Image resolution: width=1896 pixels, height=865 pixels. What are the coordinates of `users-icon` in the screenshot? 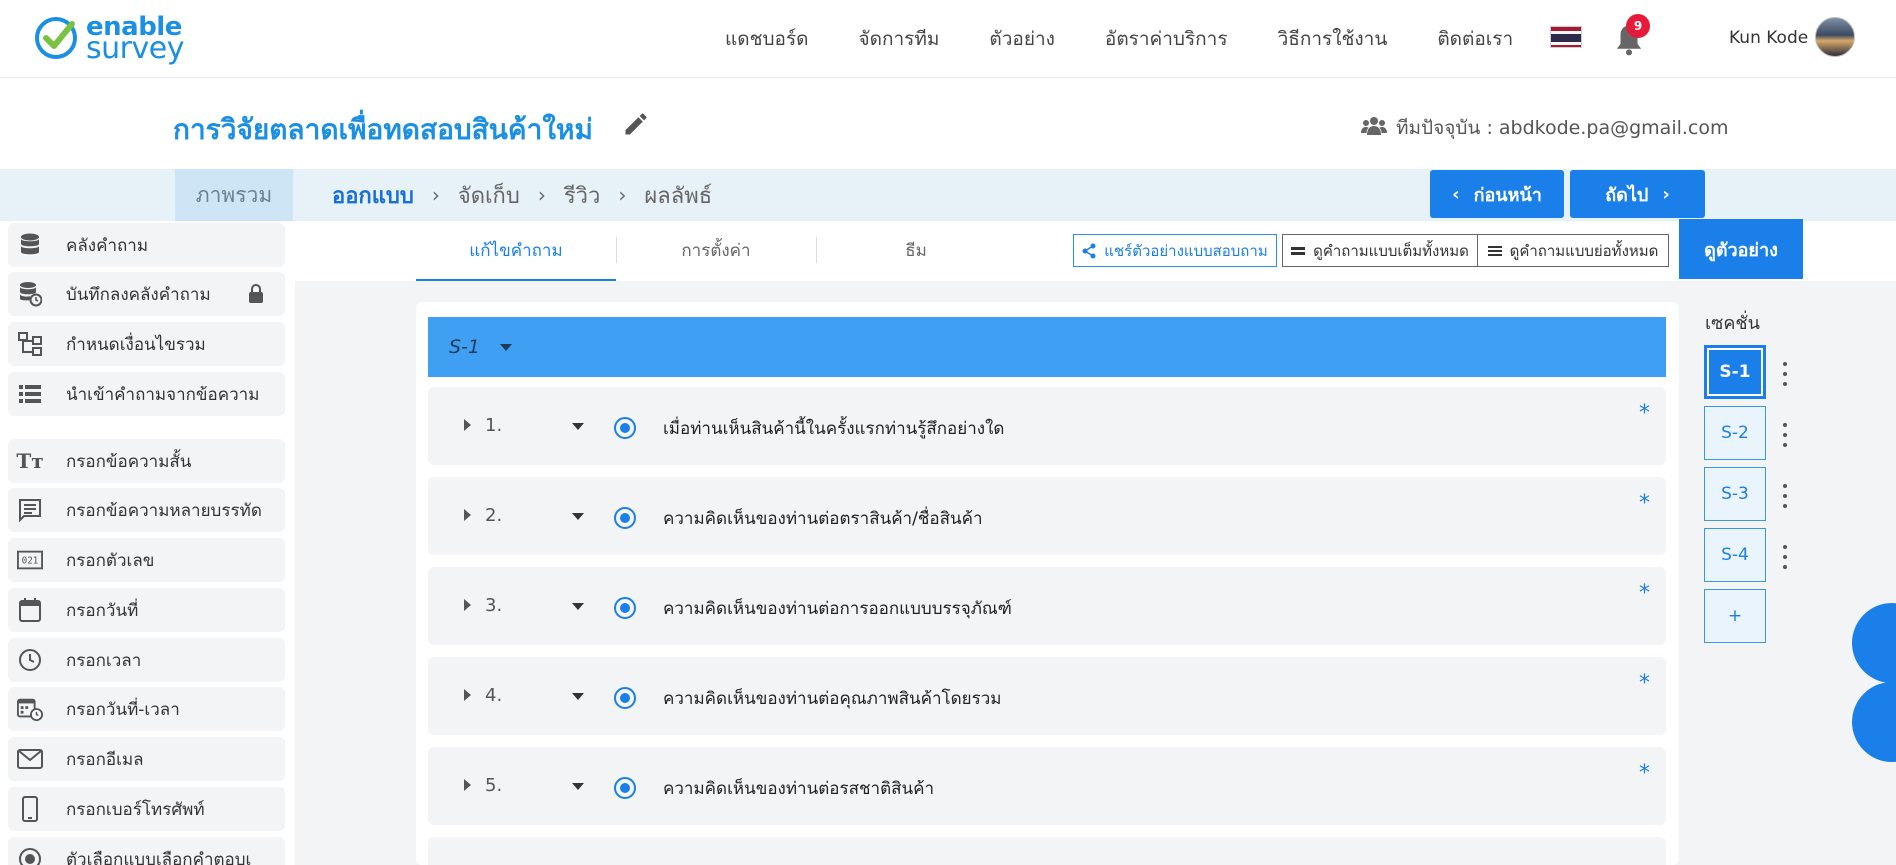 It's located at (1374, 126).